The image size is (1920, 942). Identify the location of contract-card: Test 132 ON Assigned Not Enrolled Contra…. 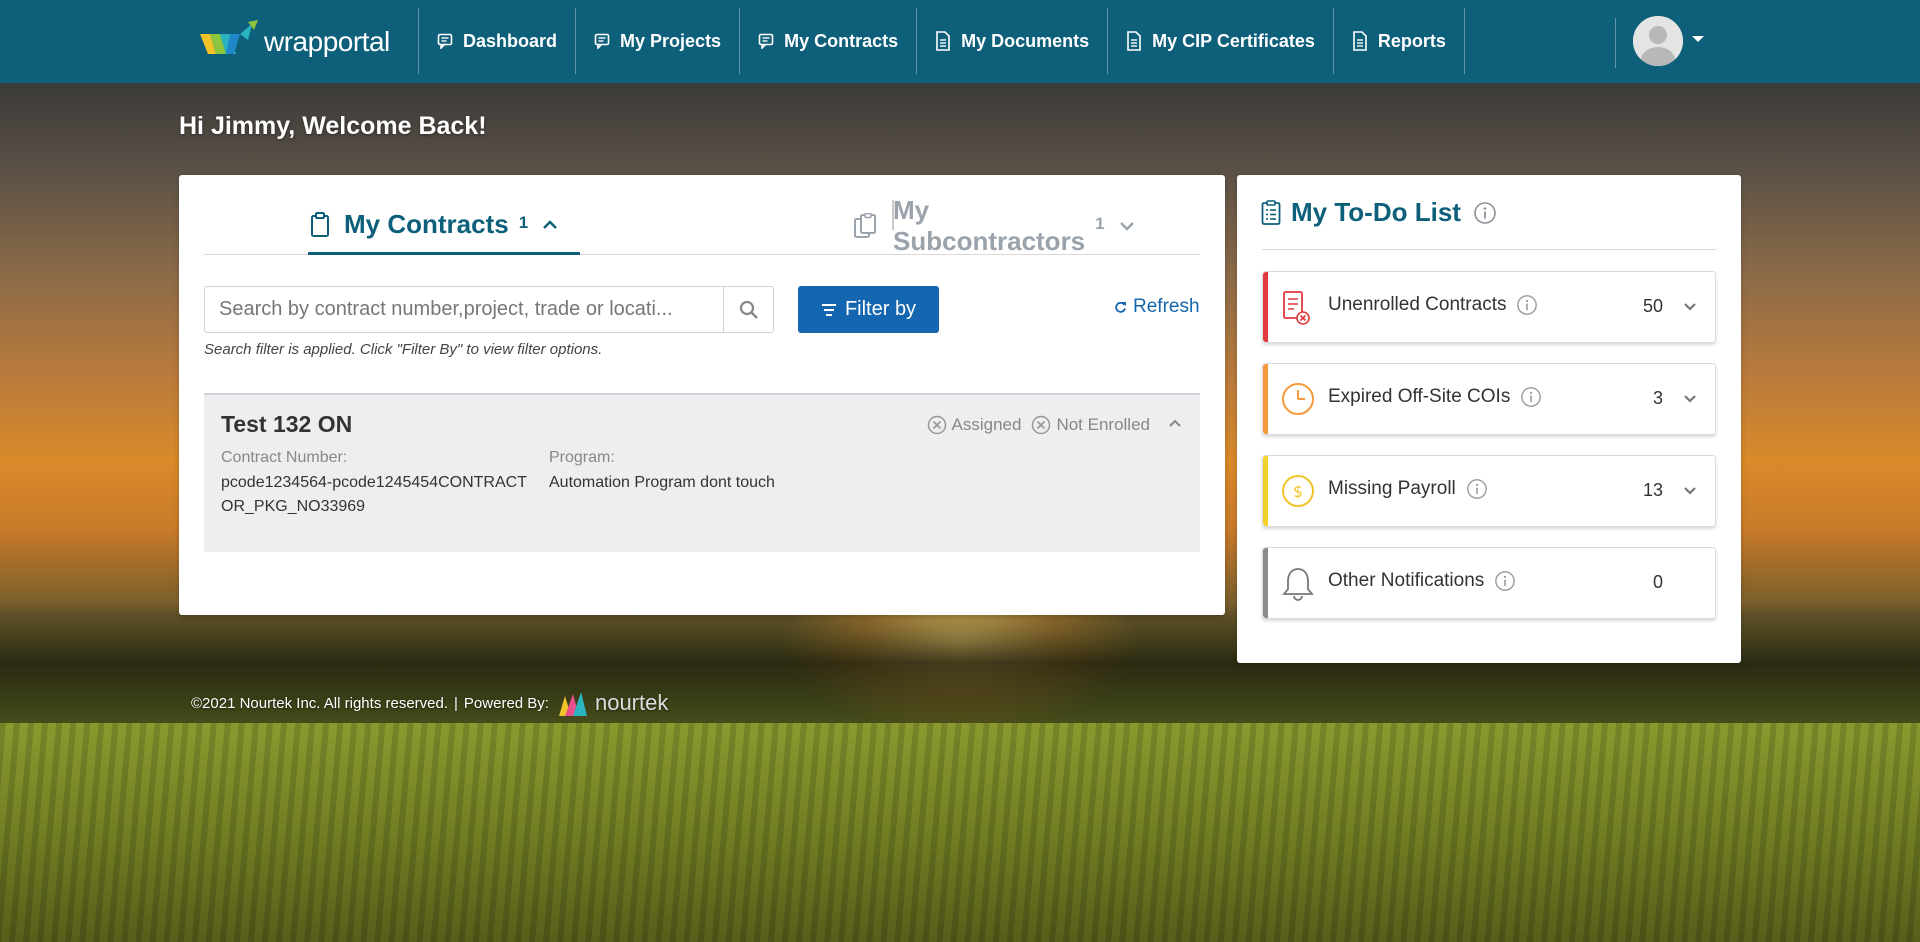
(702, 472).